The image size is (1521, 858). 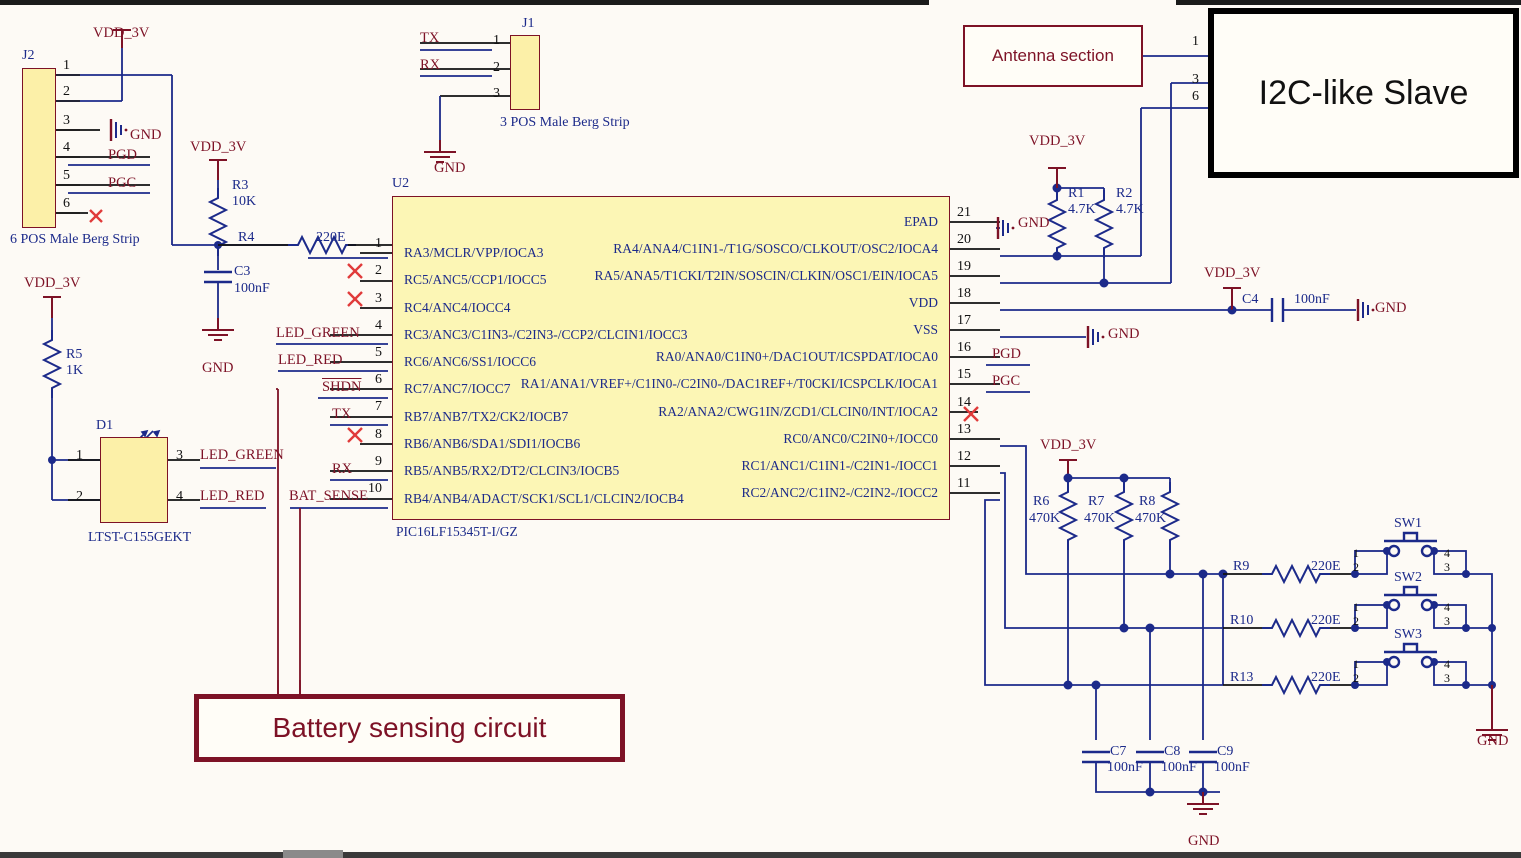 I want to click on connector-j2-desc: 6 POS Male Berg Strip, so click(x=75, y=239).